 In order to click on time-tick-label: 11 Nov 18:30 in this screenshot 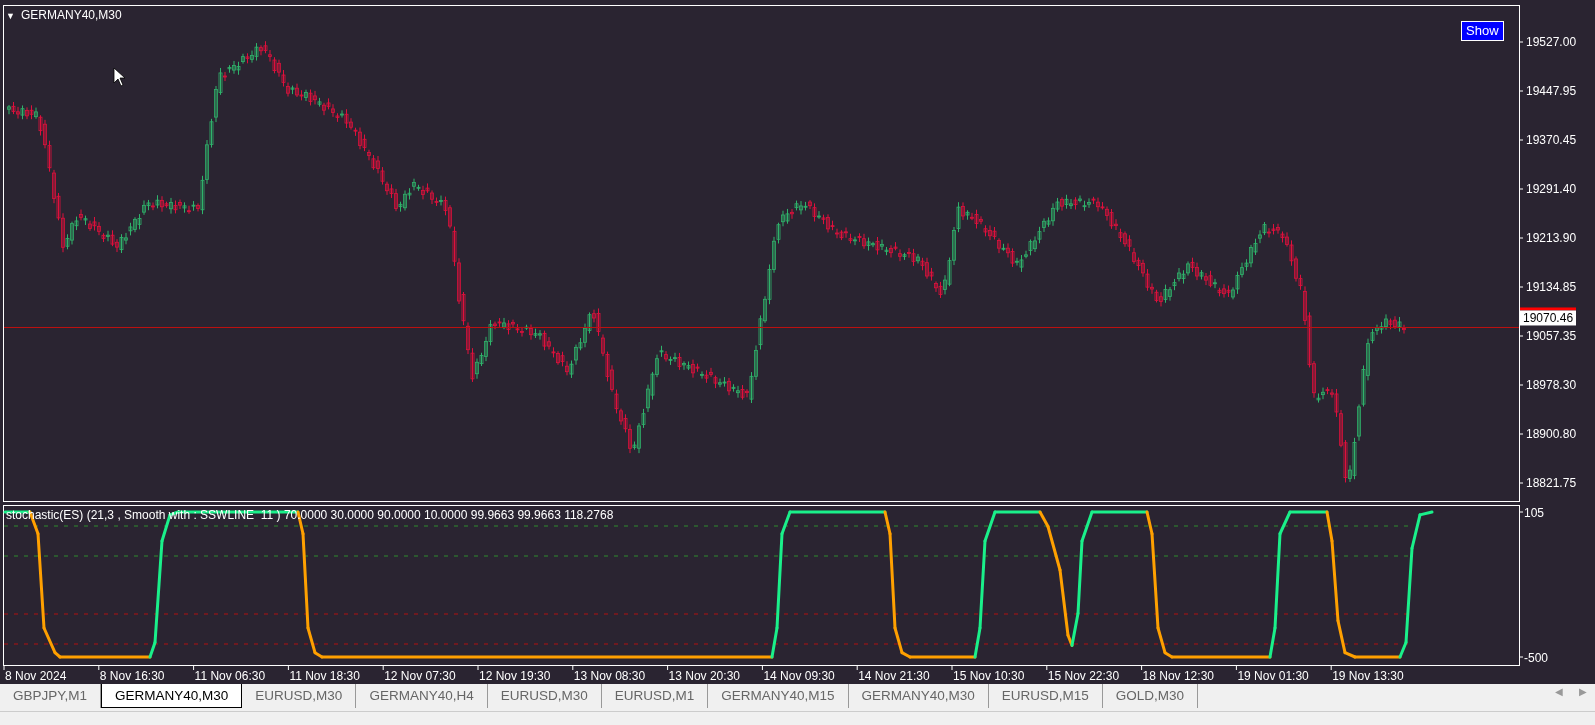, I will do `click(324, 676)`.